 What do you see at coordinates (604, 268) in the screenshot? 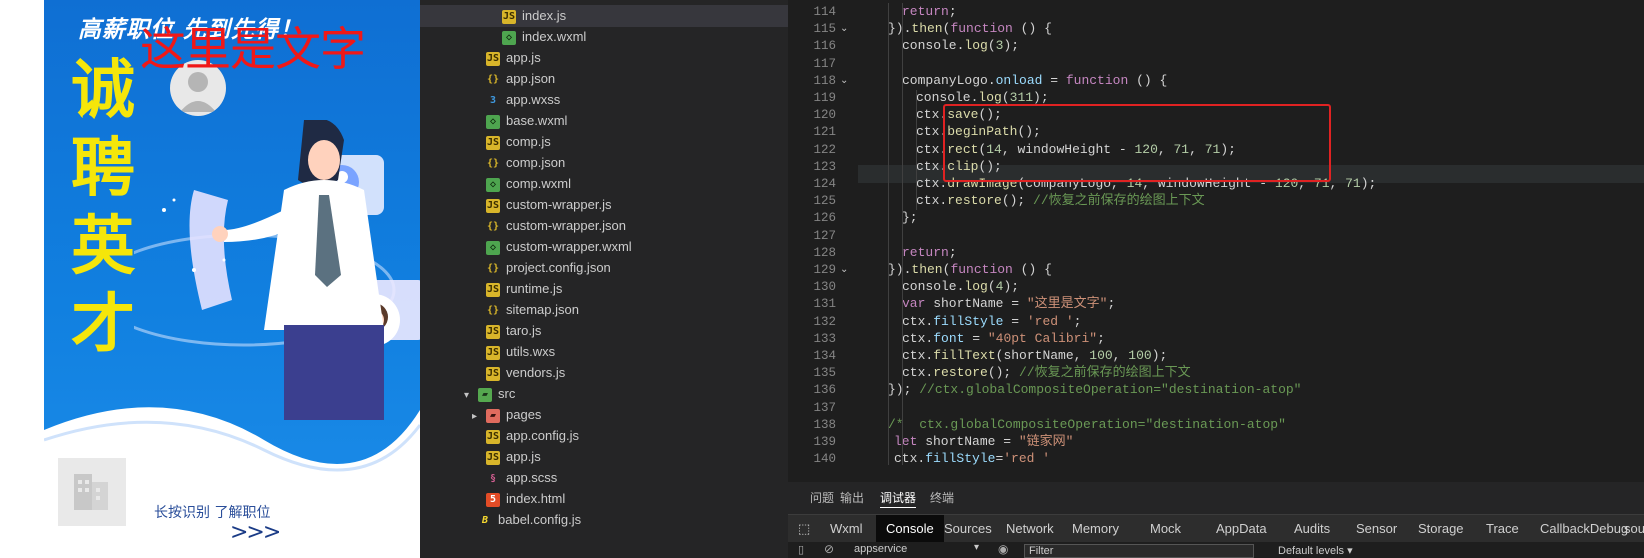
I see `file-tree-item: {} project.config.json` at bounding box center [604, 268].